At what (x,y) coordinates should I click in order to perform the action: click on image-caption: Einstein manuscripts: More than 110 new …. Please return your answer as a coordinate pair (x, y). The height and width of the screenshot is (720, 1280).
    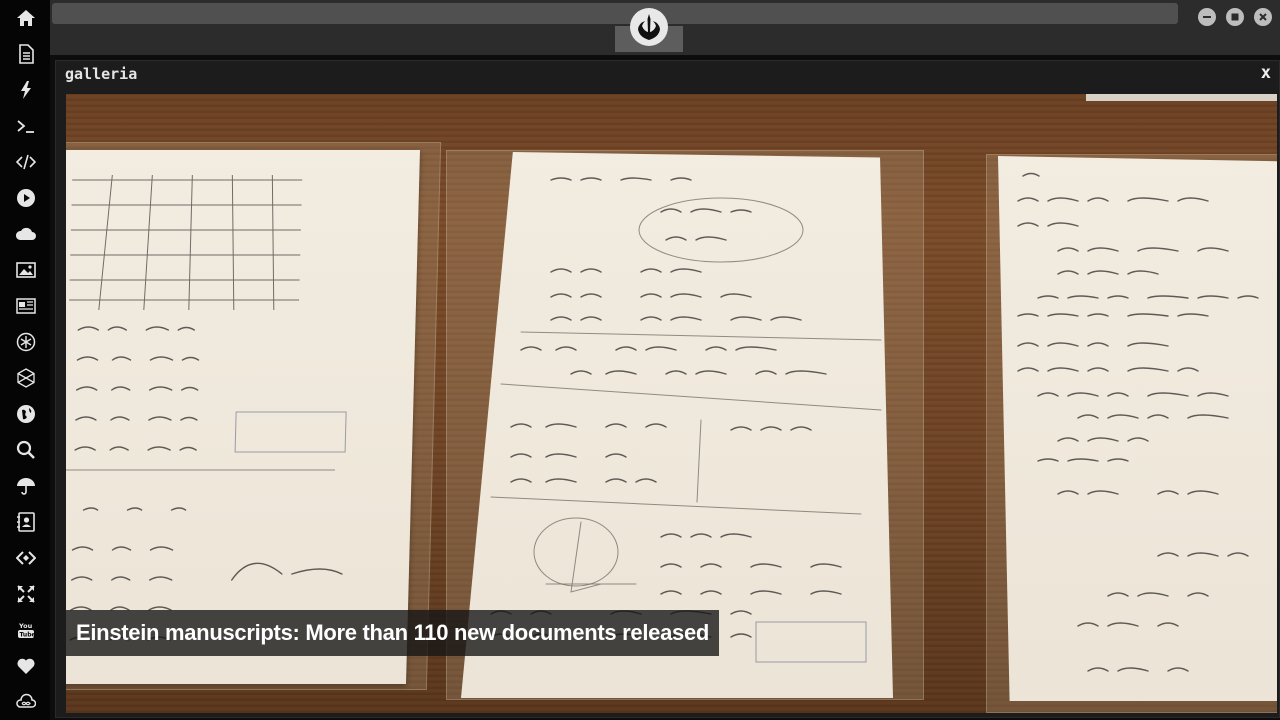
    Looking at the image, I should click on (393, 633).